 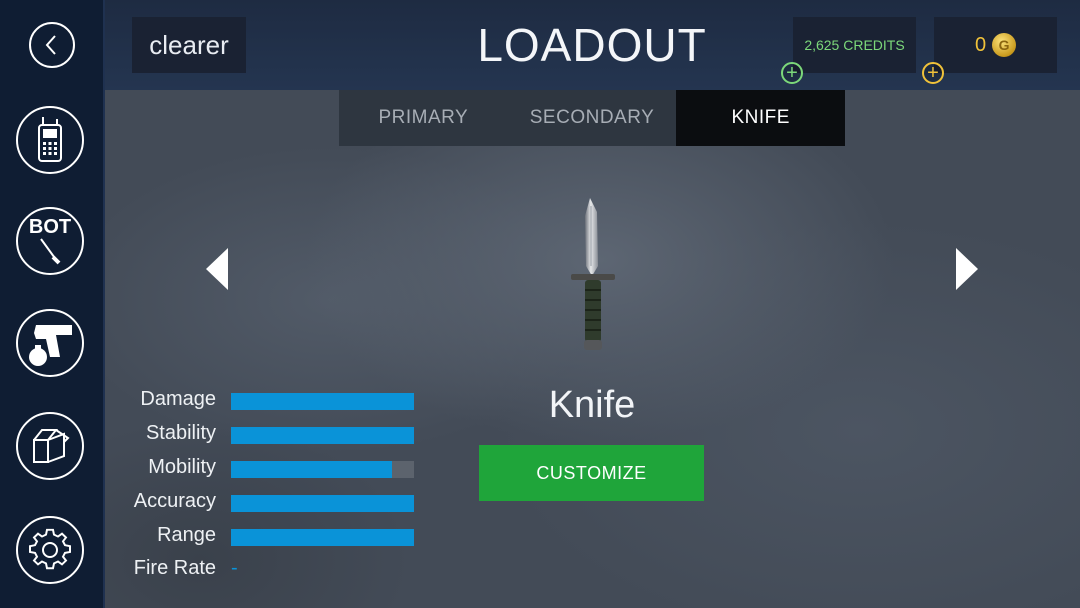 I want to click on stat-row: Damage, so click(x=270, y=401).